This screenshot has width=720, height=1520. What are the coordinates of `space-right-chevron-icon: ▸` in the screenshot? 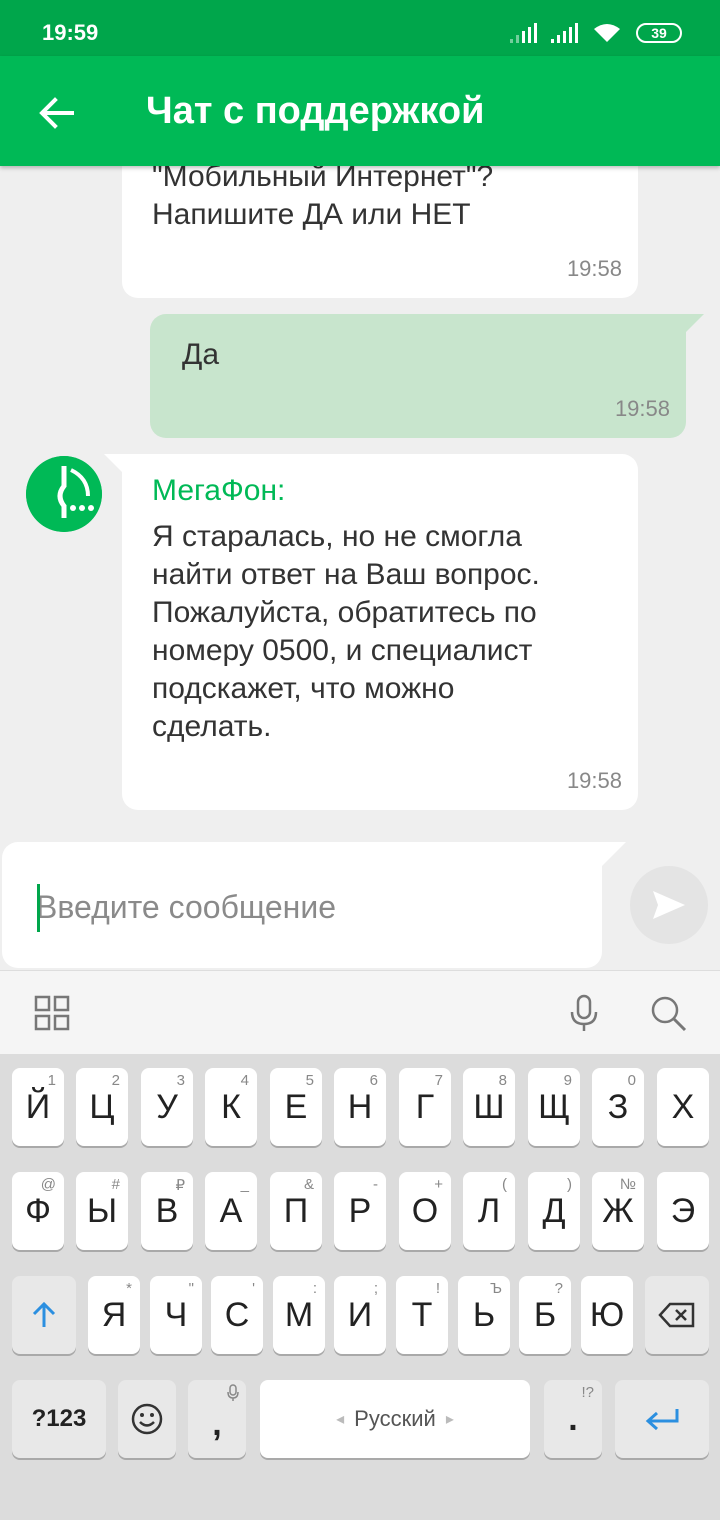 It's located at (449, 1419).